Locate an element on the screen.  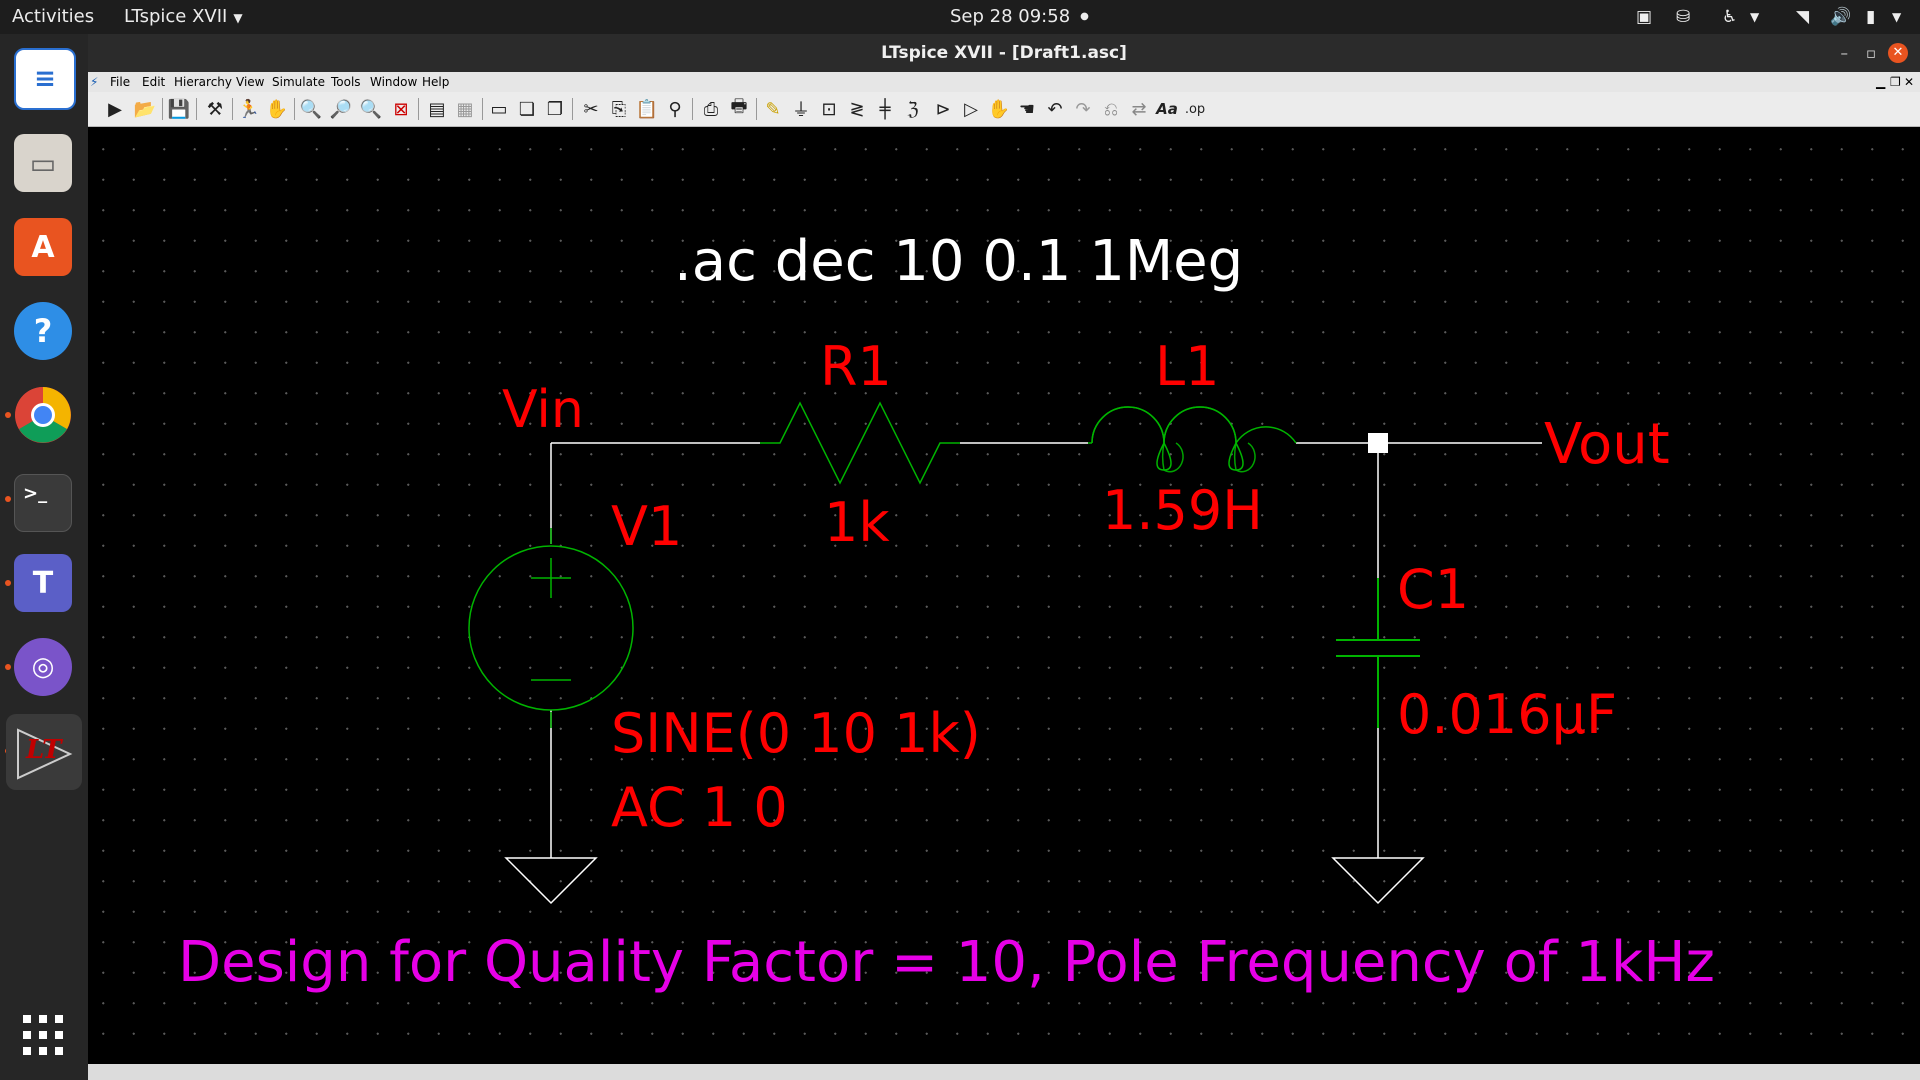
ltspice-icon: LT is located at coordinates (44, 752).